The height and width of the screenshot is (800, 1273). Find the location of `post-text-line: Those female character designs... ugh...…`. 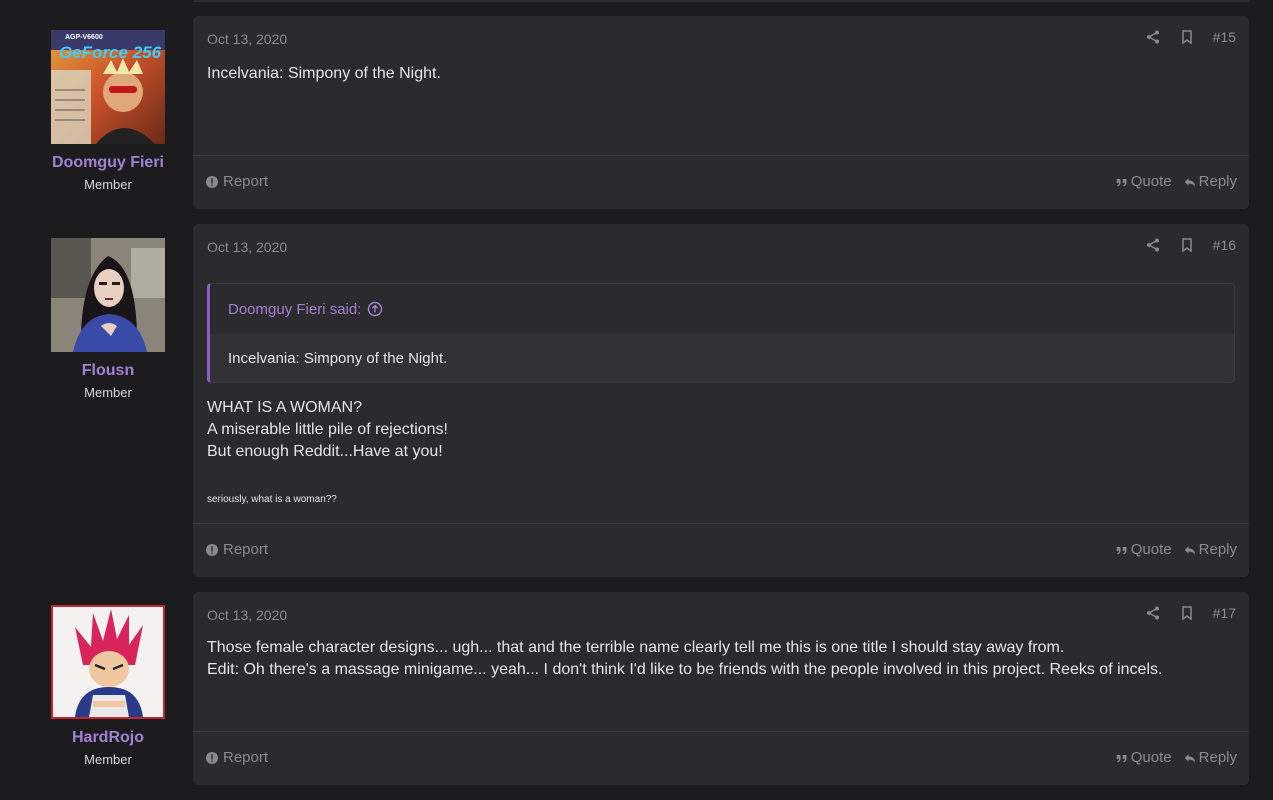

post-text-line: Those female character designs... ugh...… is located at coordinates (636, 647).